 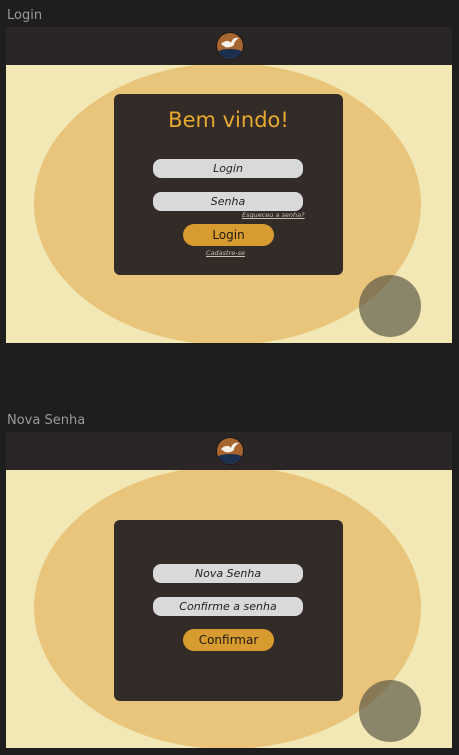 What do you see at coordinates (225, 253) in the screenshot?
I see `signup-link: Cadastre-se` at bounding box center [225, 253].